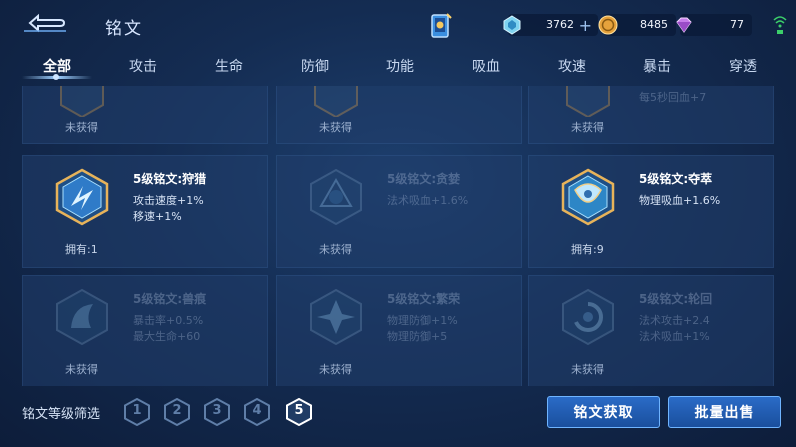  I want to click on owned-count: 拥有:1, so click(81, 249).